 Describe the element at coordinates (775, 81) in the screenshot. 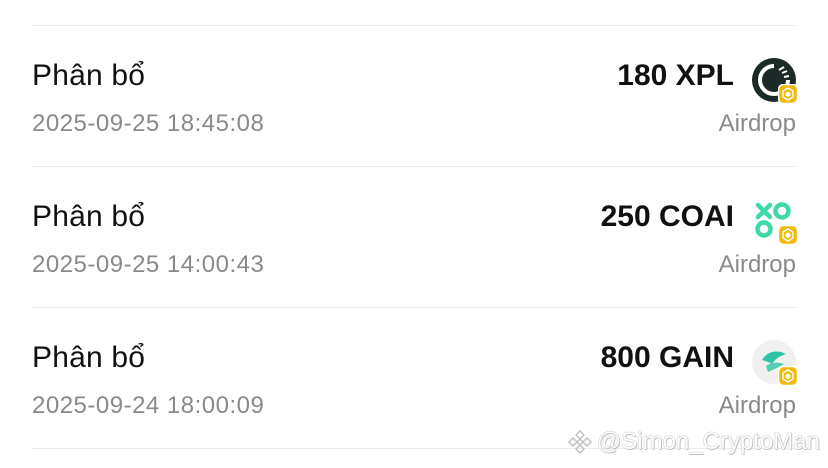

I see `xpl-token-icon` at that location.